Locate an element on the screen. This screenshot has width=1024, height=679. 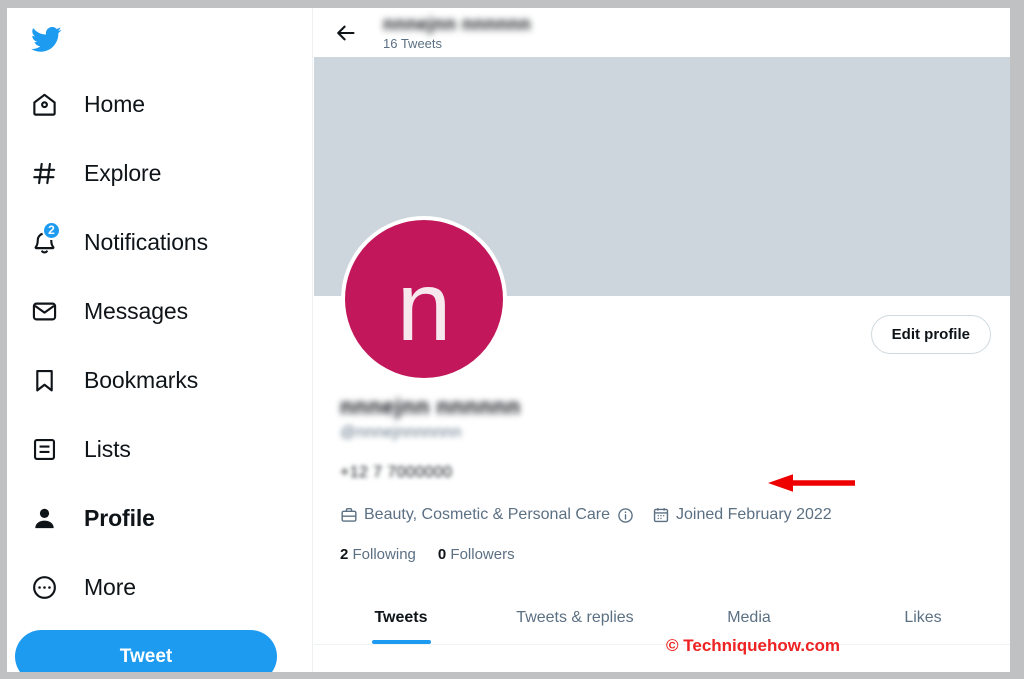
twitter-bird-icon is located at coordinates (46, 39).